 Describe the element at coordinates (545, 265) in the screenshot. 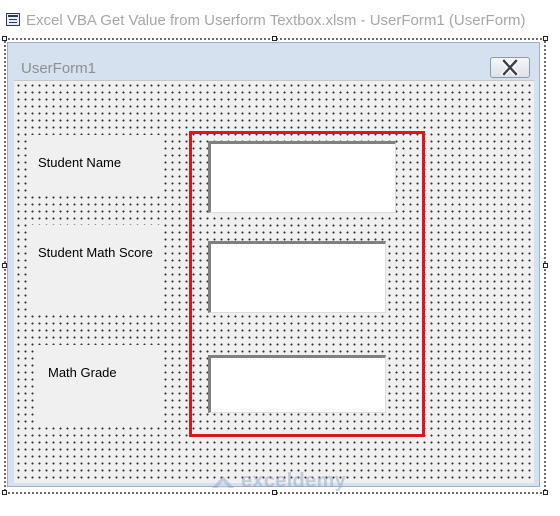

I see `resize-handle-middle-right` at that location.